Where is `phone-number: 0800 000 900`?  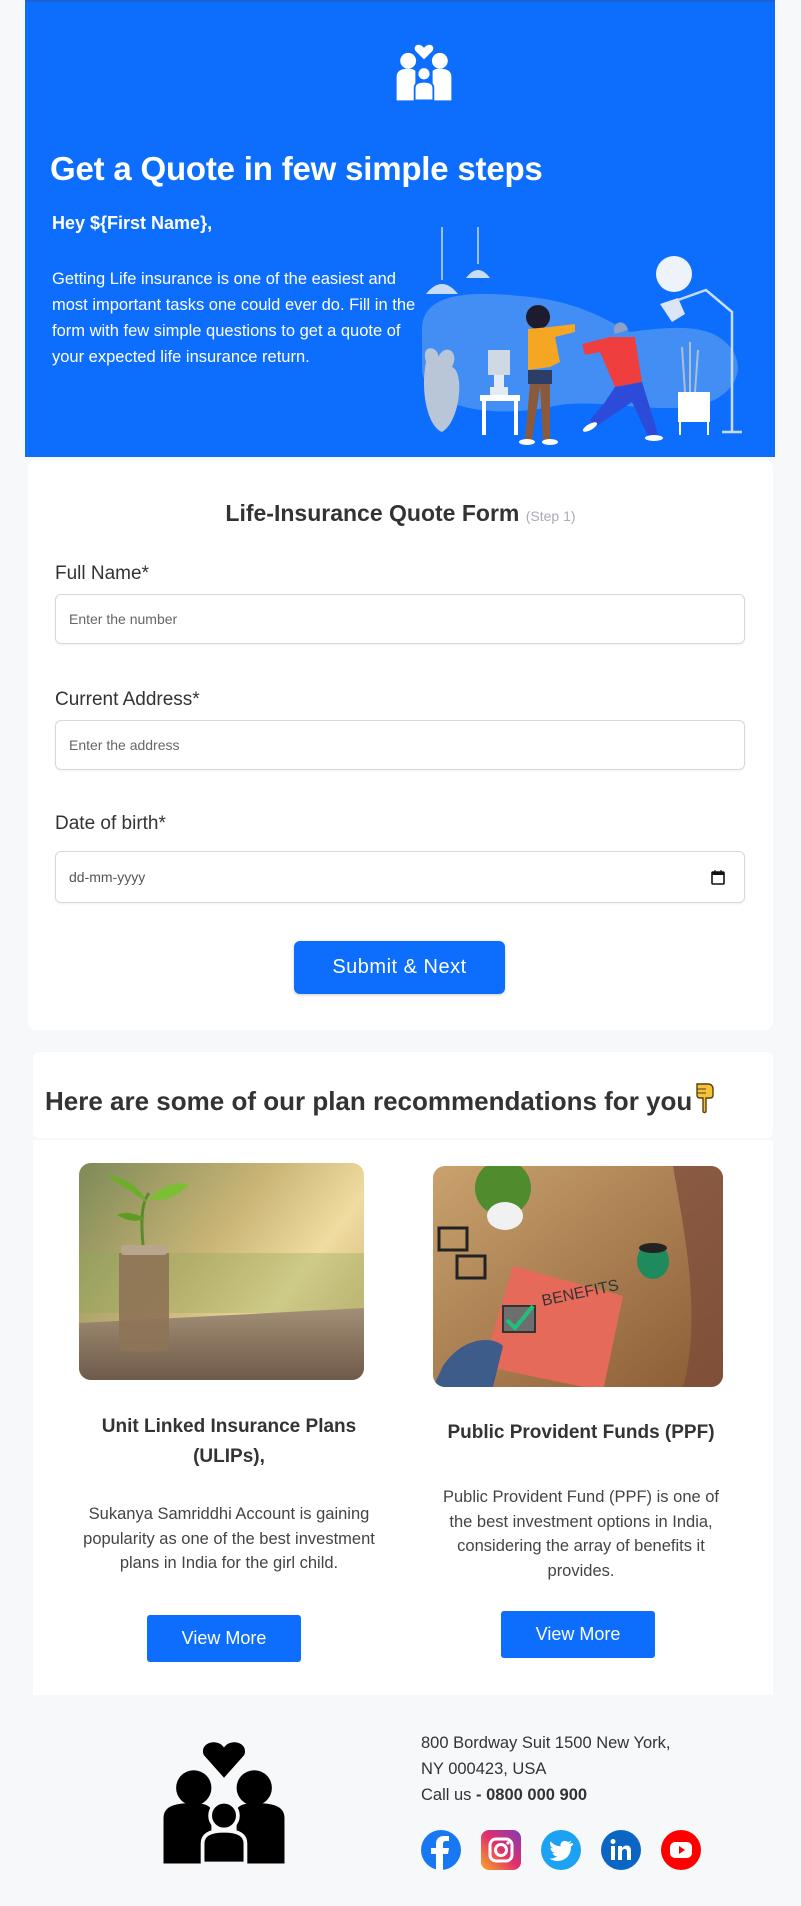 phone-number: 0800 000 900 is located at coordinates (536, 1795).